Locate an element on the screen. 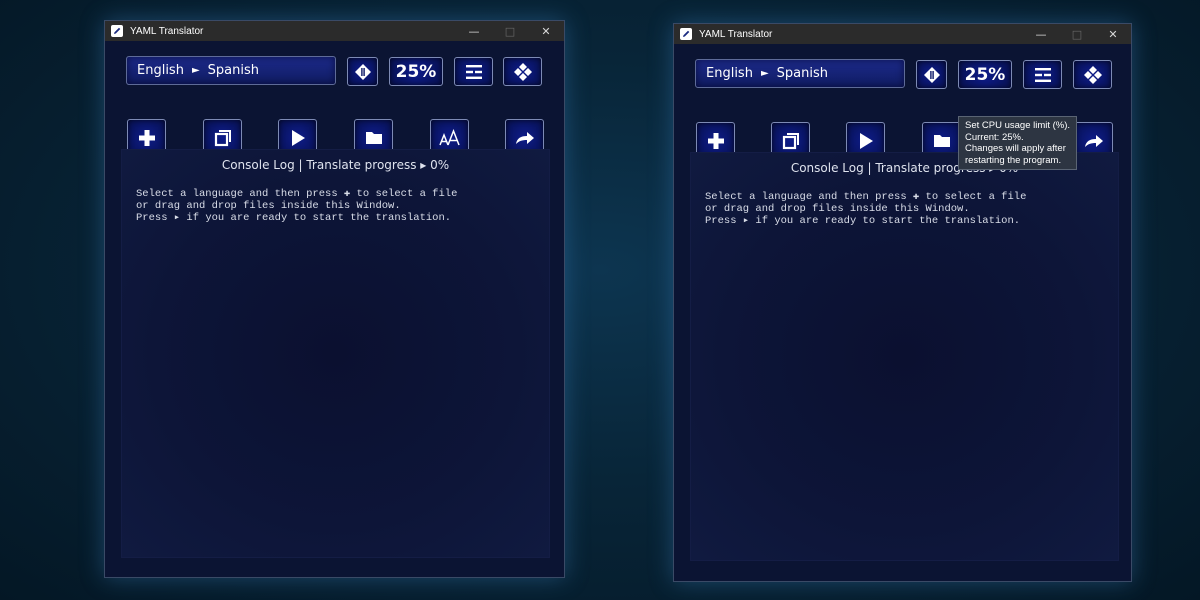 The image size is (1200, 600). tooltip-line: restarting the program. is located at coordinates (1013, 160).